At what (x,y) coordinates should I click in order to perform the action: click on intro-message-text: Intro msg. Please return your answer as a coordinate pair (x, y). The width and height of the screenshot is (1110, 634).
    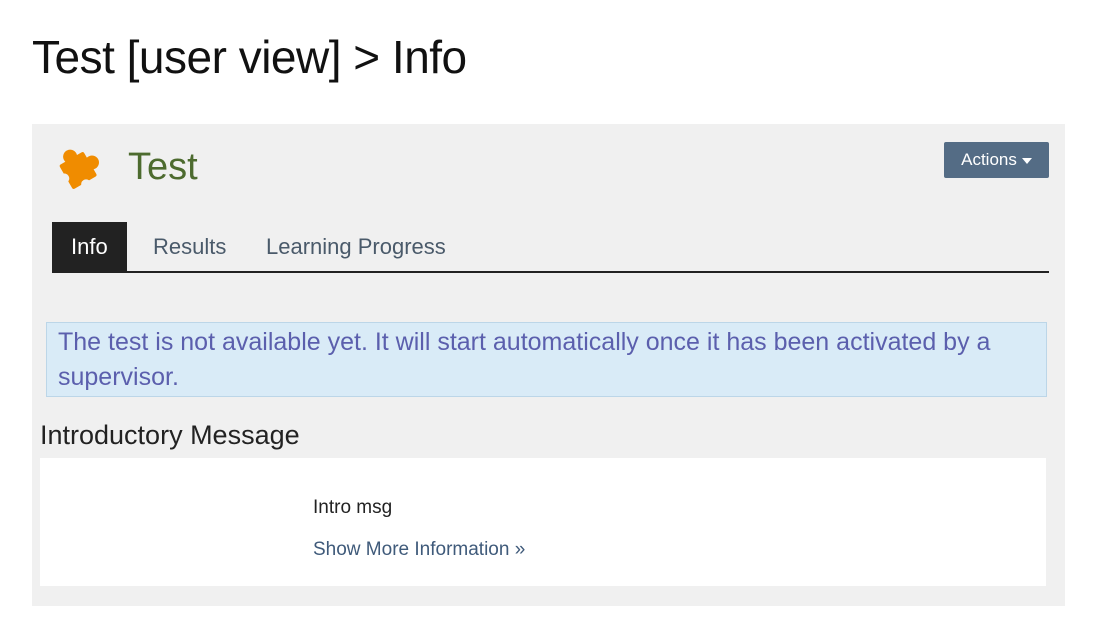
    Looking at the image, I should click on (353, 507).